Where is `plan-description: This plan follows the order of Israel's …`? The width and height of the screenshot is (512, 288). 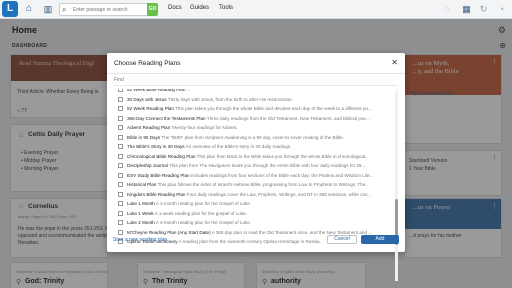 plan-description: This plan follows the order of Israel's … is located at coordinates (263, 184).